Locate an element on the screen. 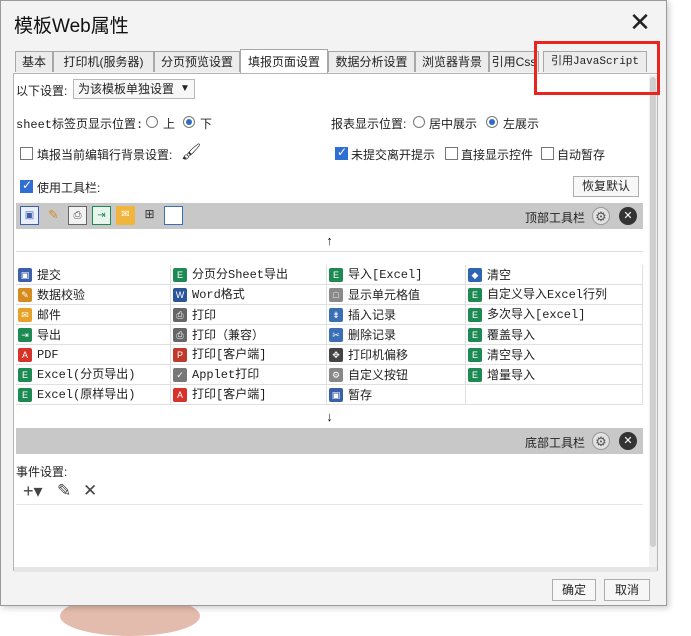  autosave-checkbox is located at coordinates (547, 153).